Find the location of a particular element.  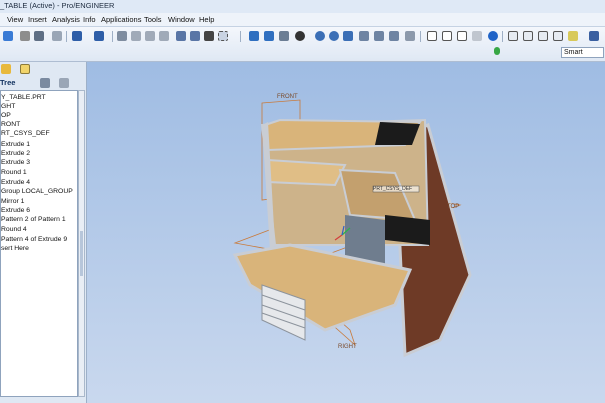

appearance-icon is located at coordinates (300, 36).